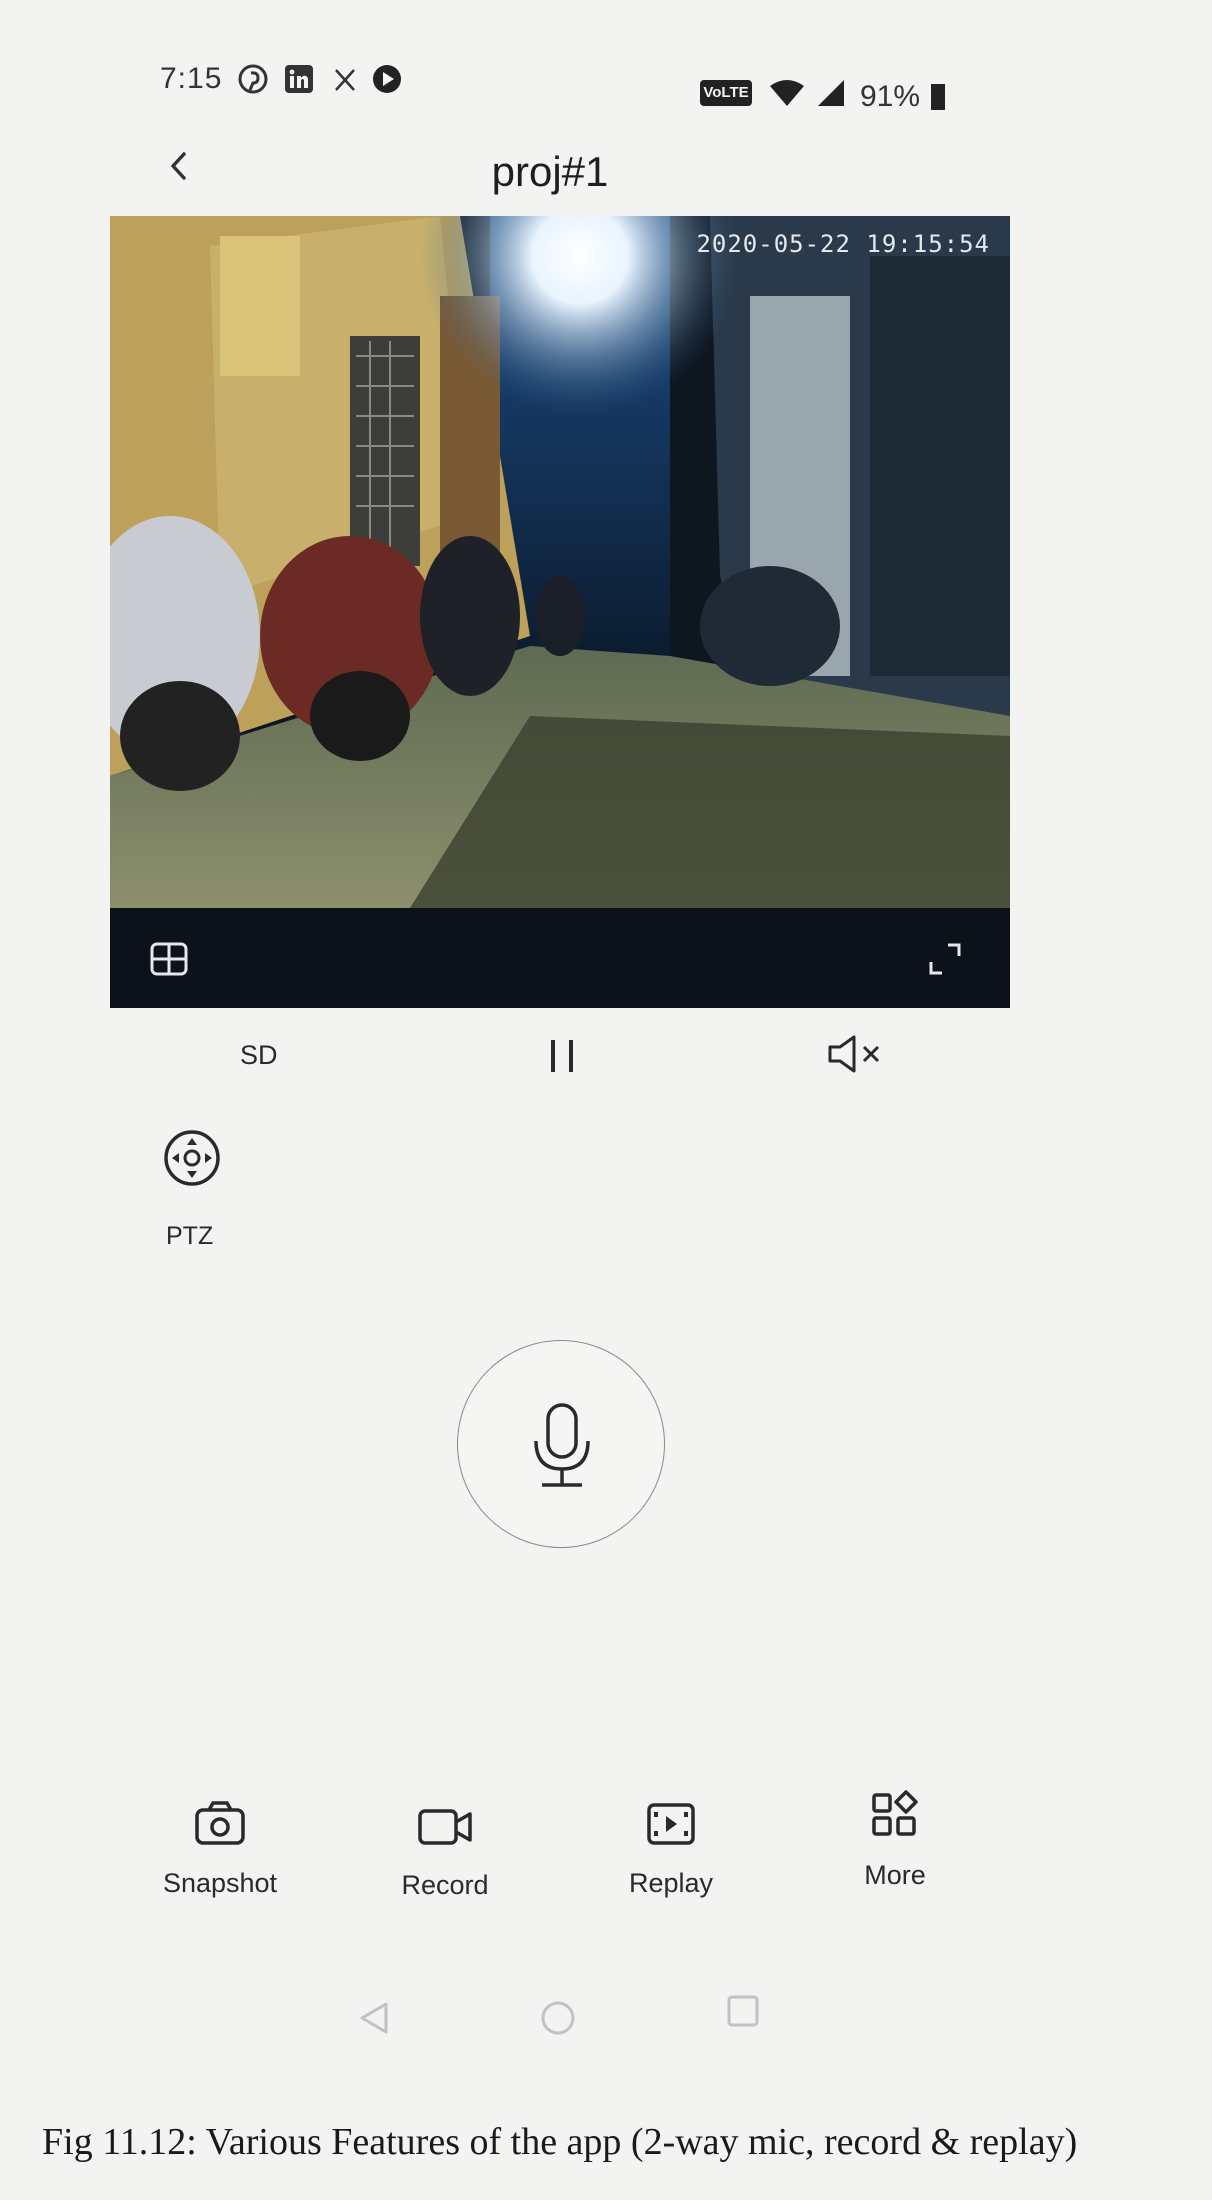 Image resolution: width=1212 pixels, height=2200 pixels. Describe the element at coordinates (169, 959) in the screenshot. I see `grid-layout-icon` at that location.